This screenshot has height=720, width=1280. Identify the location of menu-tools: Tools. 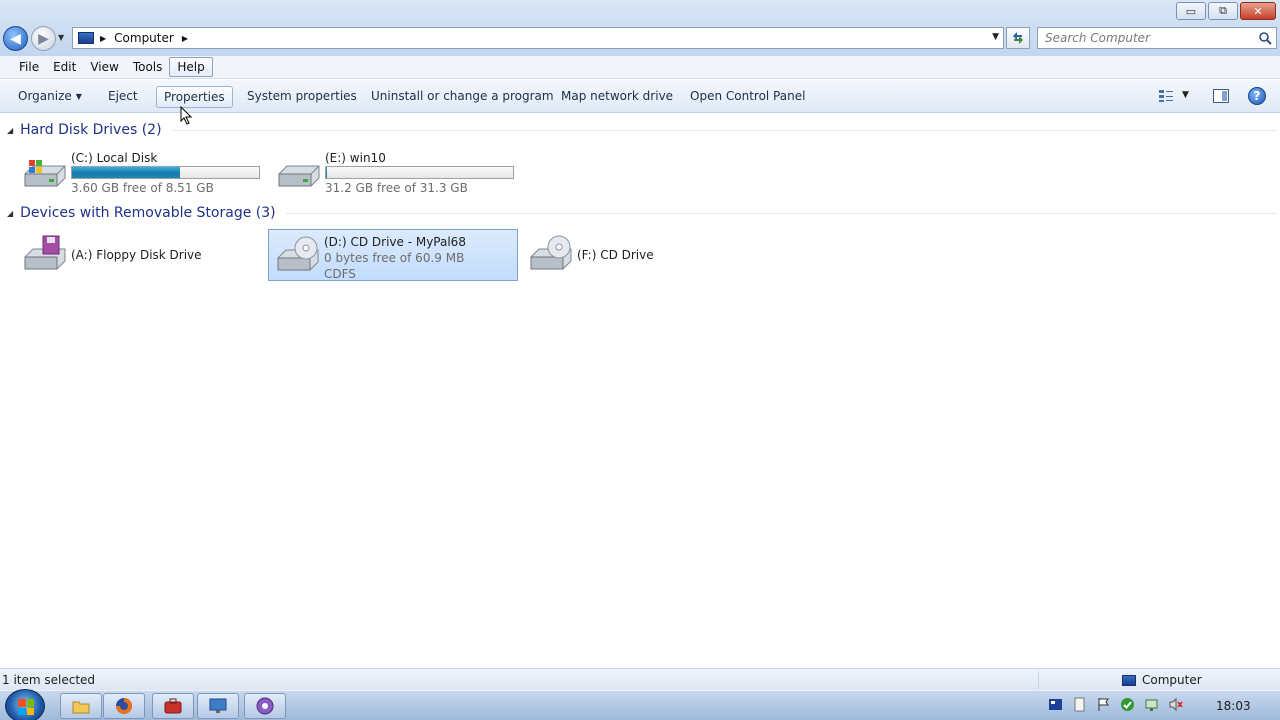
(148, 67).